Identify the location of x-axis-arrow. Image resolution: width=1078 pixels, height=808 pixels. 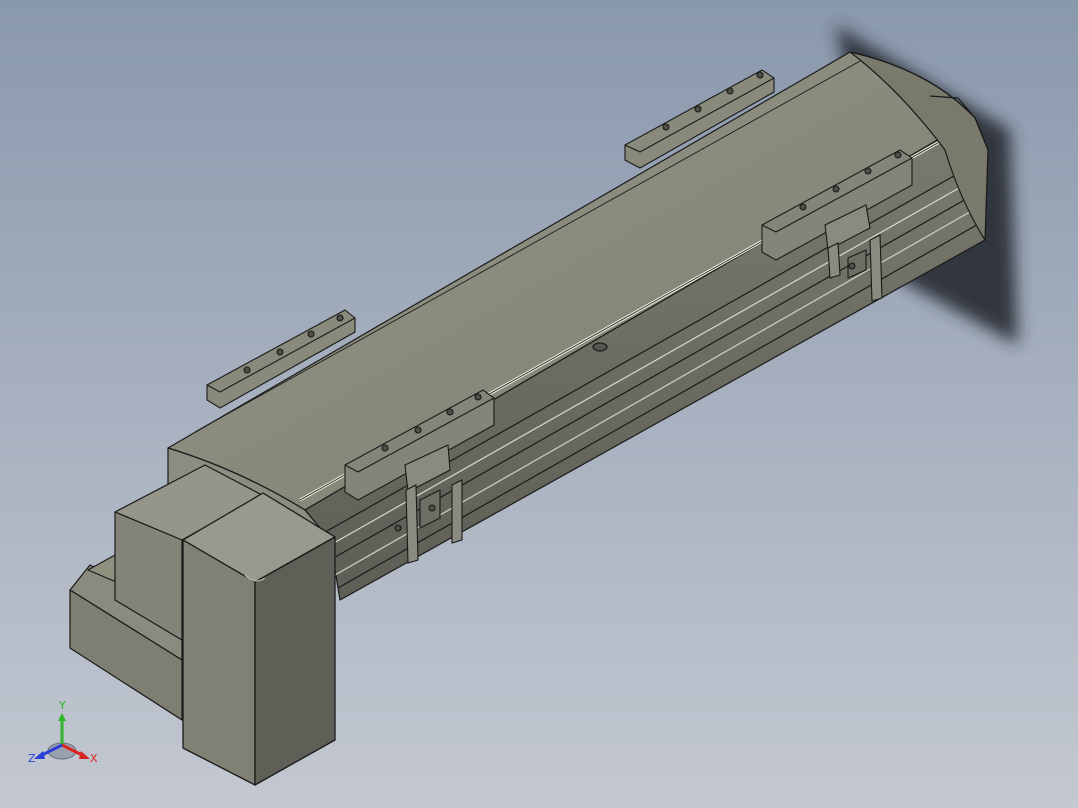
(84, 755).